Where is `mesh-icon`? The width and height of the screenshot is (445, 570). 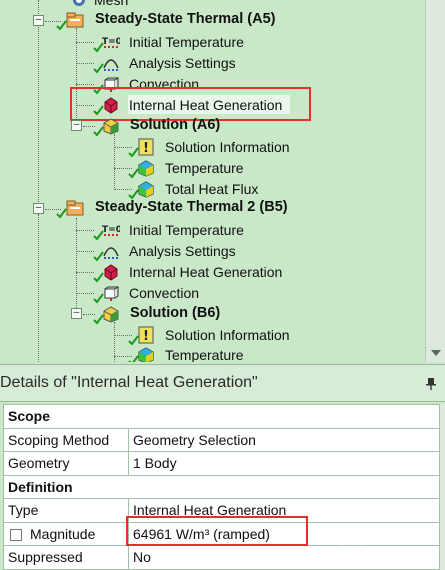 mesh-icon is located at coordinates (79, 3).